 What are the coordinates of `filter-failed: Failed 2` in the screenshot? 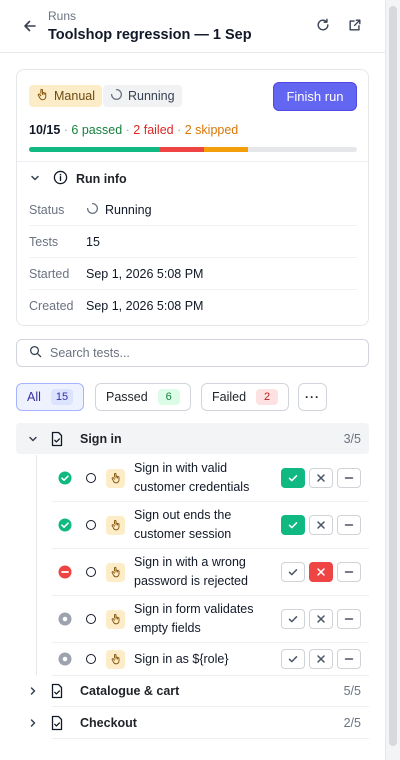 It's located at (245, 397).